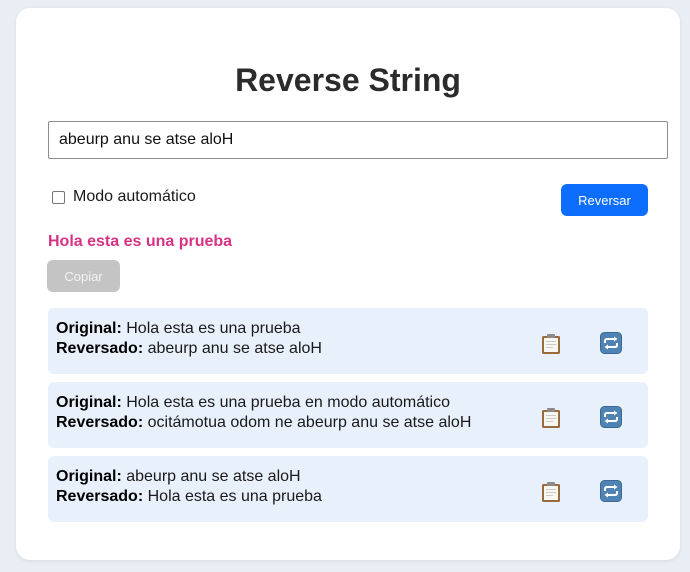 The image size is (690, 572). Describe the element at coordinates (234, 348) in the screenshot. I see `history-reversed-value: abeurp anu se atse aloH` at that location.